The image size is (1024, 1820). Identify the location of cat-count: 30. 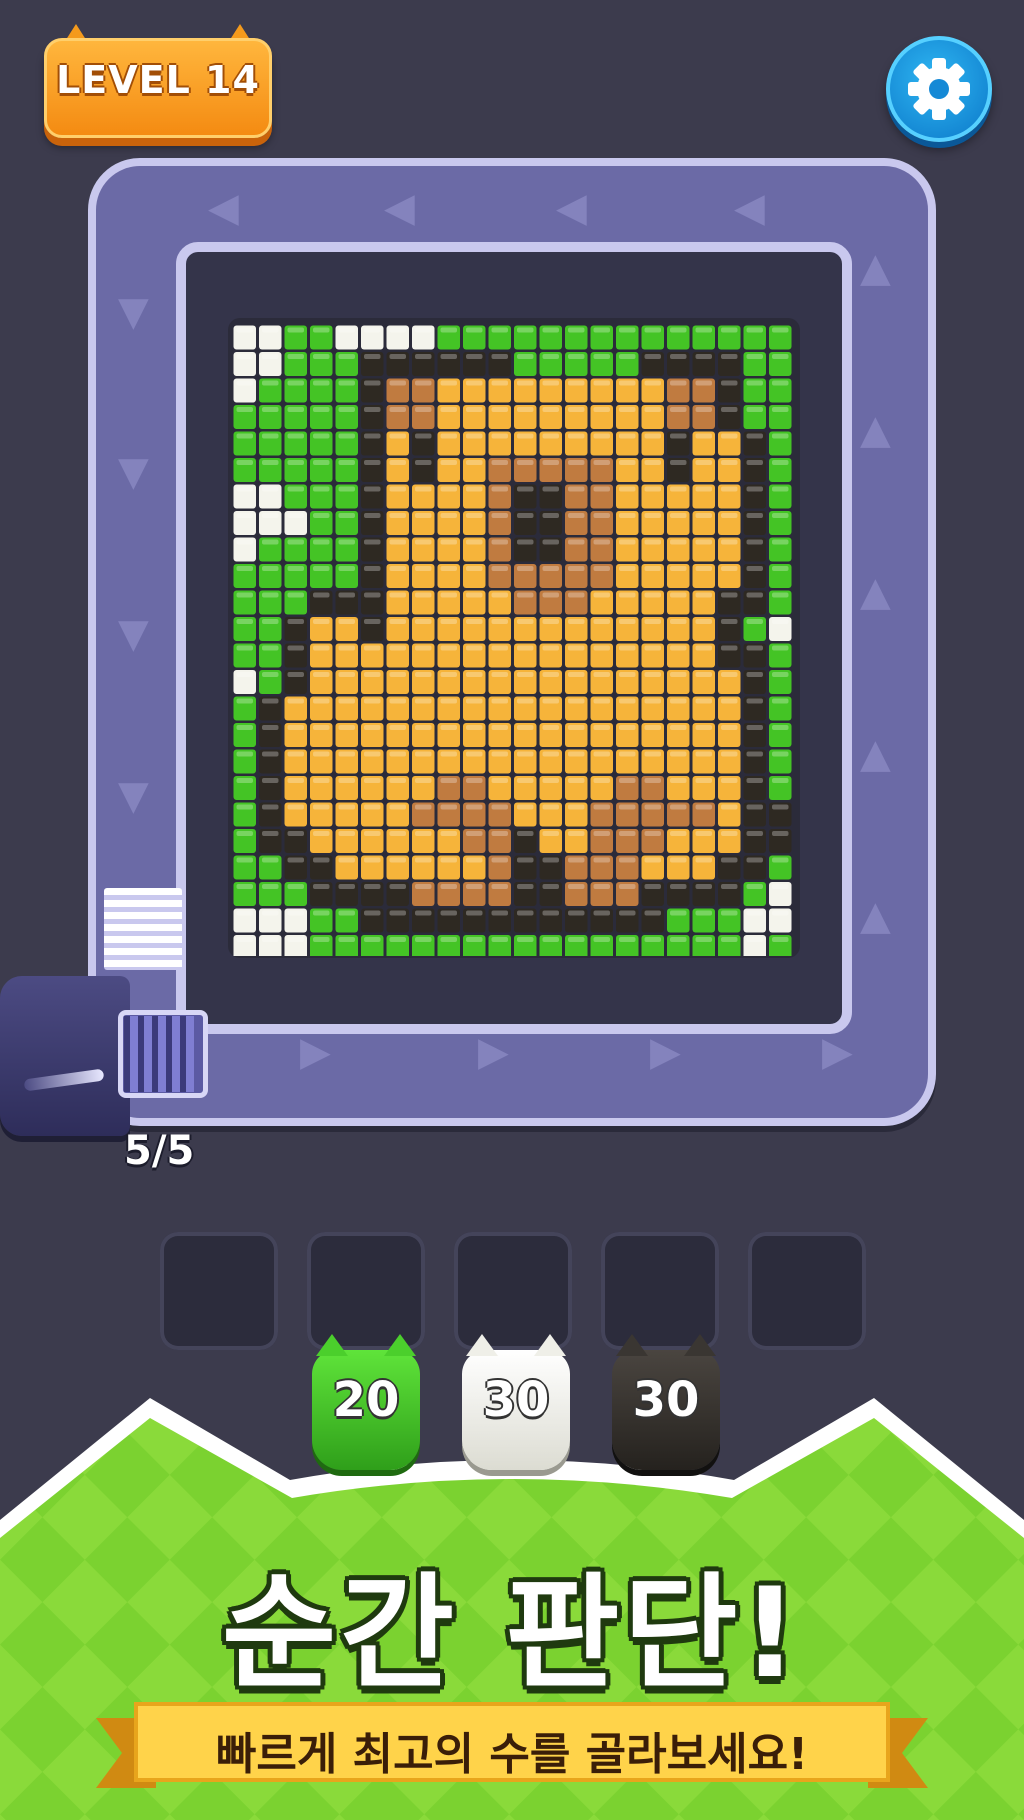
(516, 1400).